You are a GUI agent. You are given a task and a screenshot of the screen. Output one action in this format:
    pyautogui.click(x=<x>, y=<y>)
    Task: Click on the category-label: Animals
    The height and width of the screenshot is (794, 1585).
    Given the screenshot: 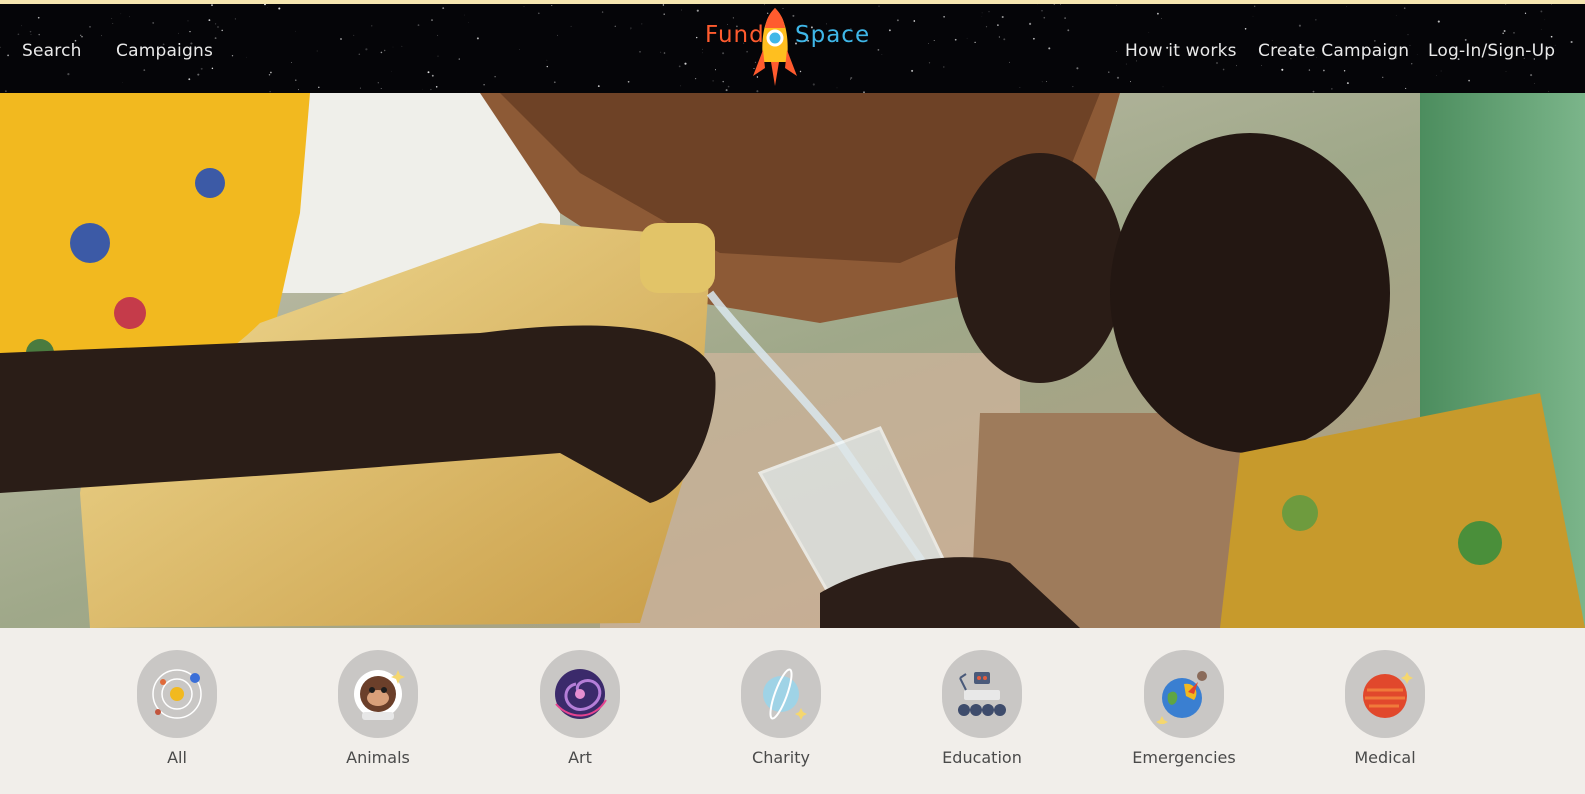 What is the action you would take?
    pyautogui.click(x=378, y=757)
    